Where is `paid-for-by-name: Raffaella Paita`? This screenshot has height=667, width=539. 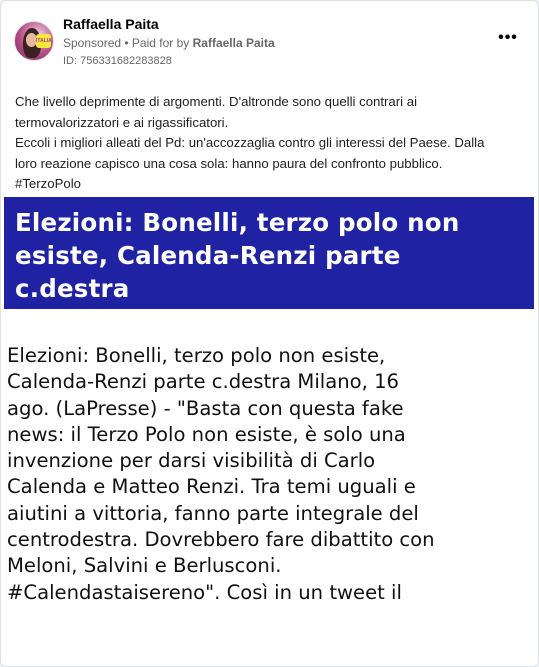 paid-for-by-name: Raffaella Paita is located at coordinates (233, 43).